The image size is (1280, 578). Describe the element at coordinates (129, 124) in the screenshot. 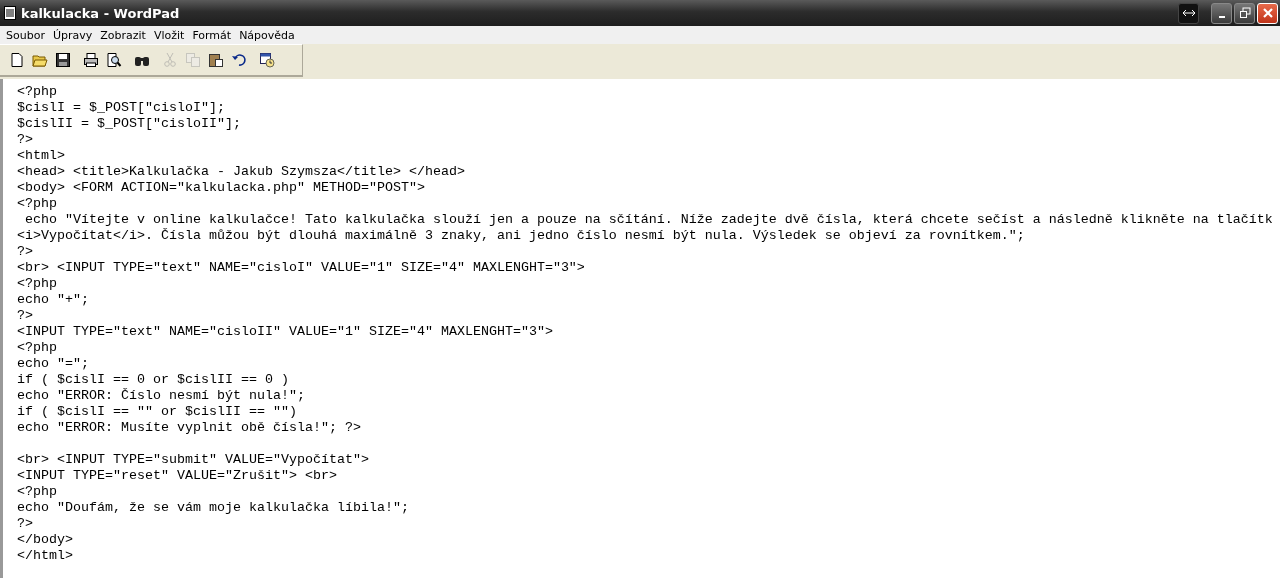

I see `code-line: $cislII = $_POST["cisloII"];` at that location.